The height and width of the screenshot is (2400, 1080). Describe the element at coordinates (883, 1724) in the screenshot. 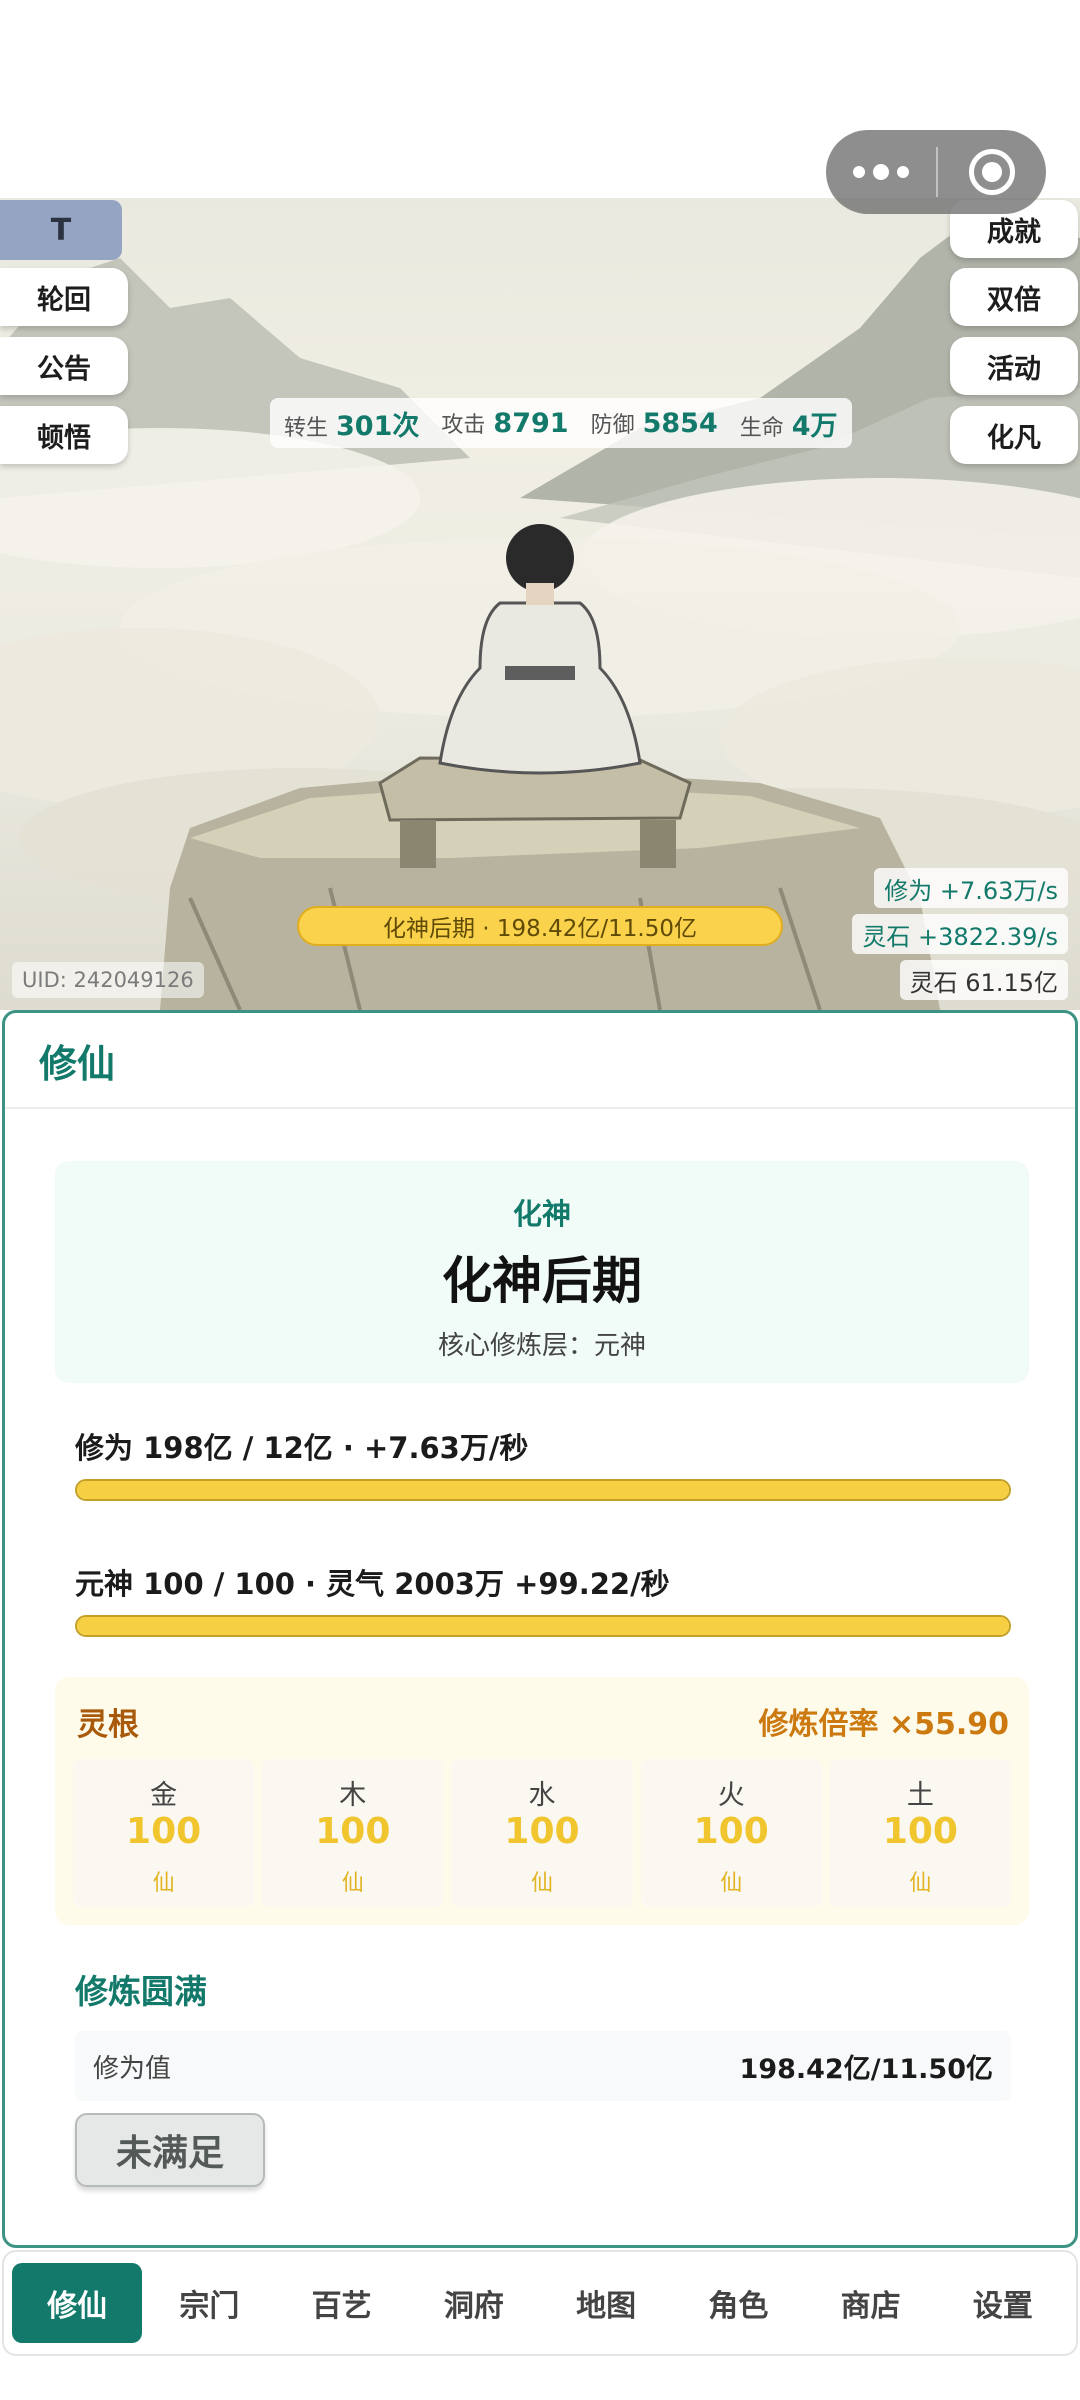

I see `cultivation-multiplier: 修炼倍率 ×55.90` at that location.